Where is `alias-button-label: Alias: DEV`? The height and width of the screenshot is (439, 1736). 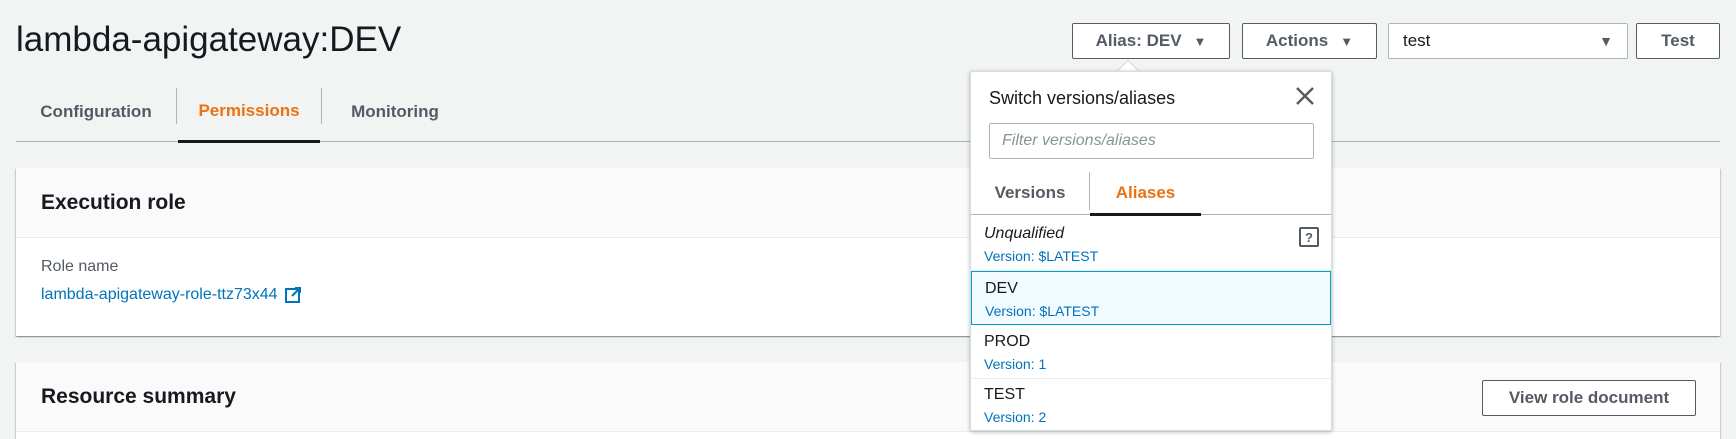
alias-button-label: Alias: DEV is located at coordinates (1138, 40).